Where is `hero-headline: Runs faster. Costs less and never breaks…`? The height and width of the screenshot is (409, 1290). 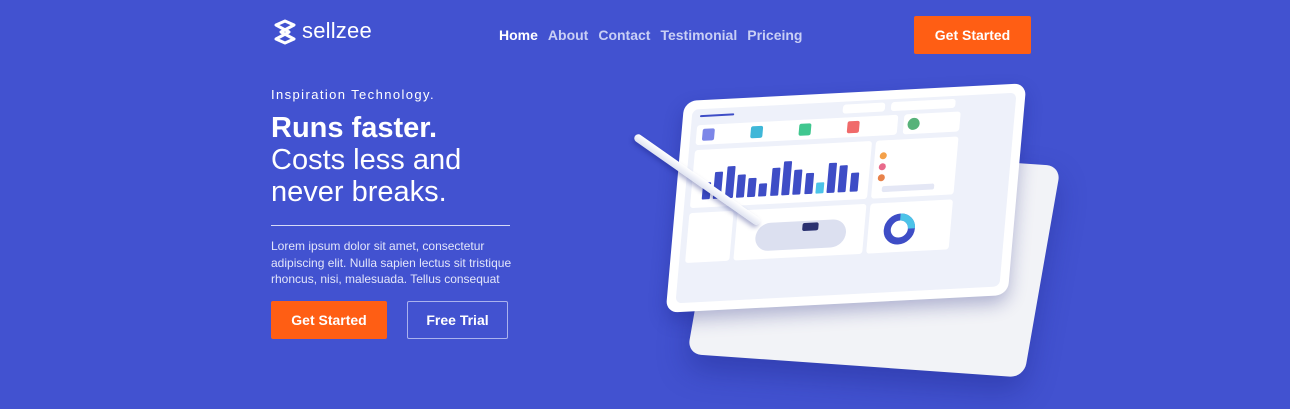 hero-headline: Runs faster. Costs less and never breaks… is located at coordinates (366, 160).